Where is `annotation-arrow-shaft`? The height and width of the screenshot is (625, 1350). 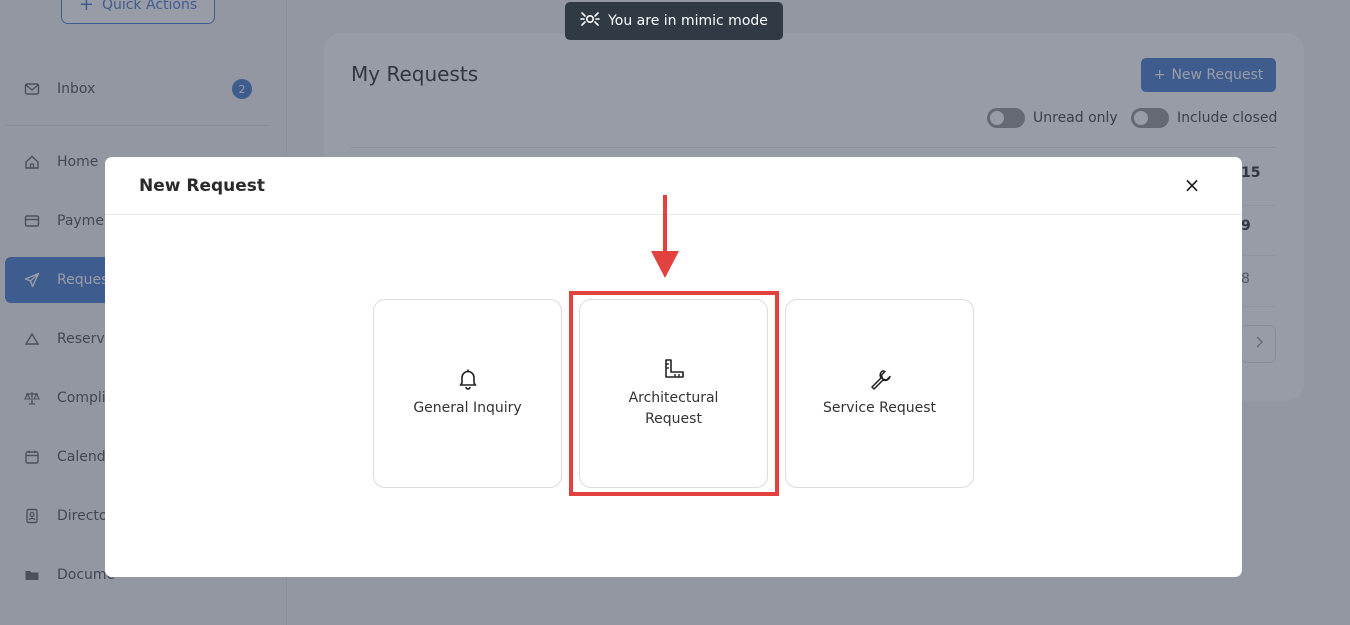 annotation-arrow-shaft is located at coordinates (665, 225).